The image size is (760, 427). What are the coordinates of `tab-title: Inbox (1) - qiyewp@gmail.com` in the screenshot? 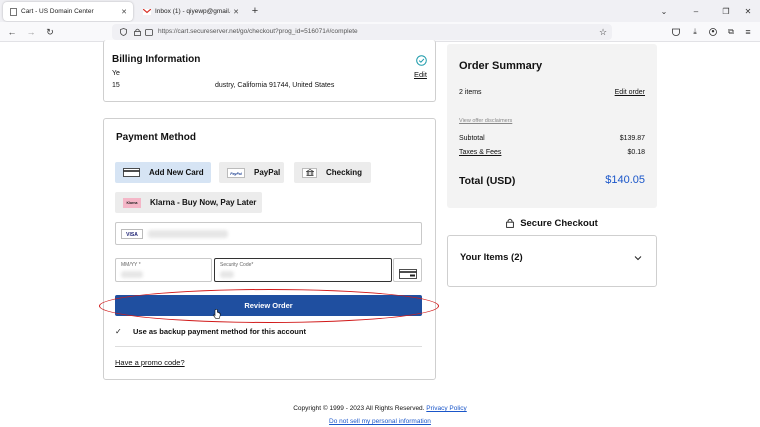 It's located at (193, 11).